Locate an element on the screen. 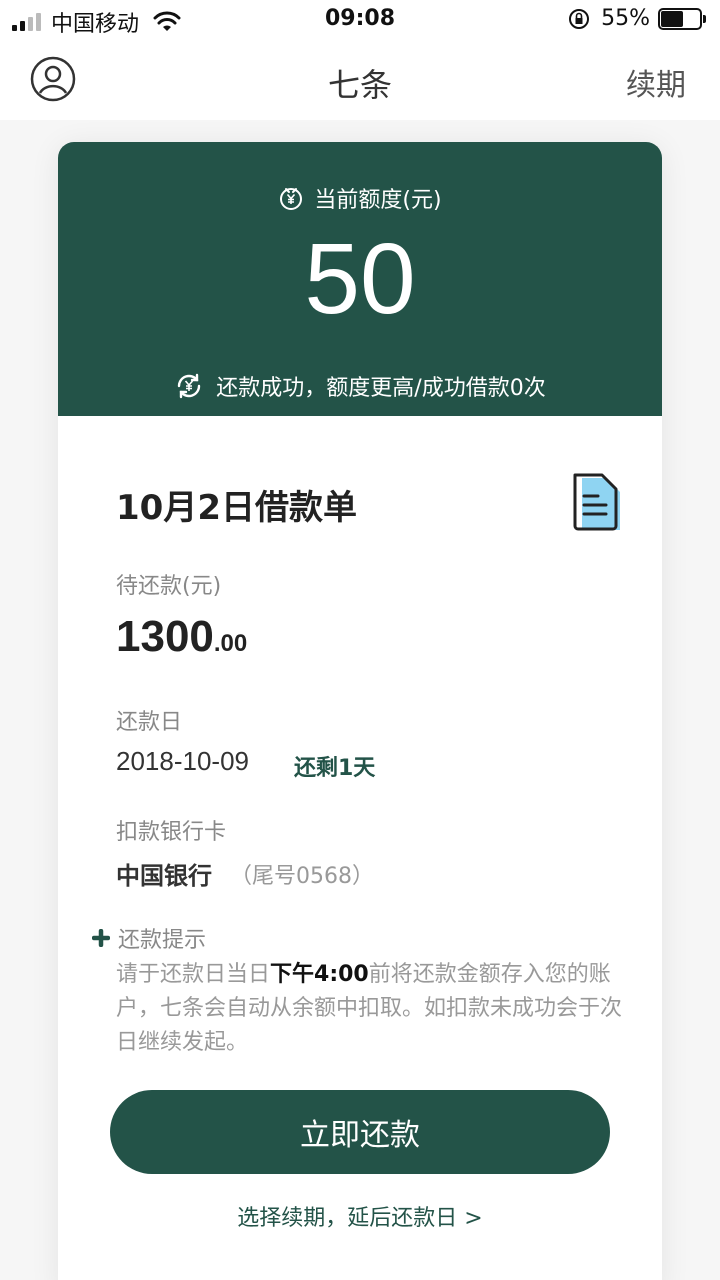 Image resolution: width=720 pixels, height=1280 pixels. days-left: 还剩1天 is located at coordinates (335, 768).